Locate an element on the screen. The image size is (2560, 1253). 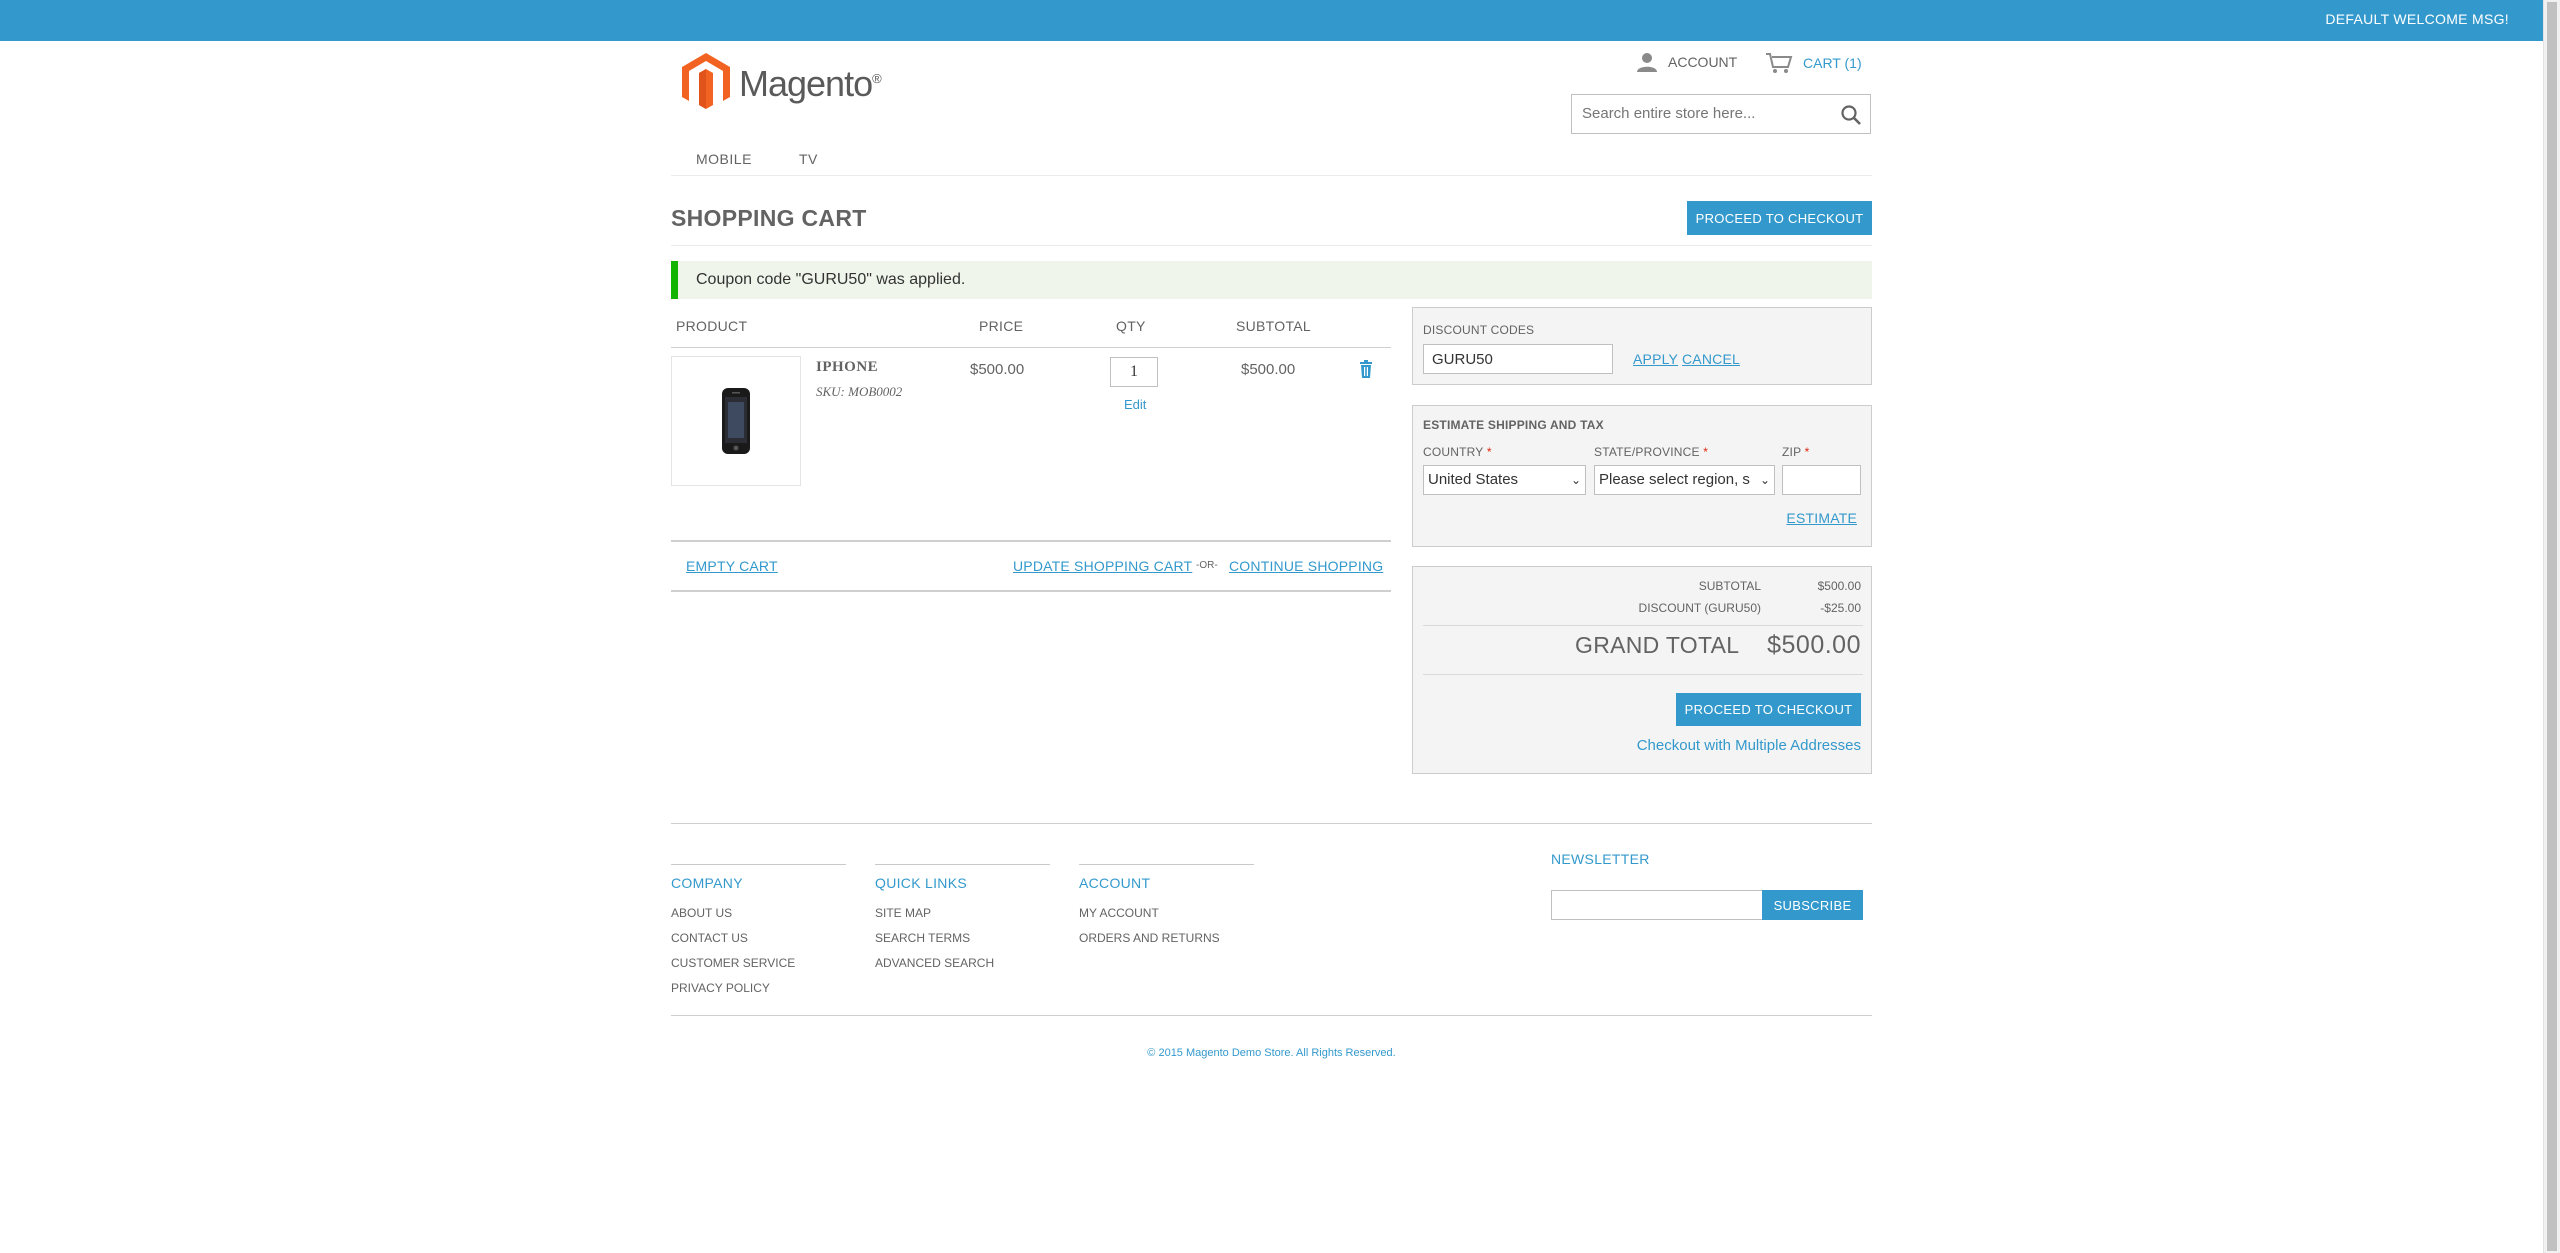
footer-link-privacy-policy: PRIVACY POLICY is located at coordinates (720, 988).